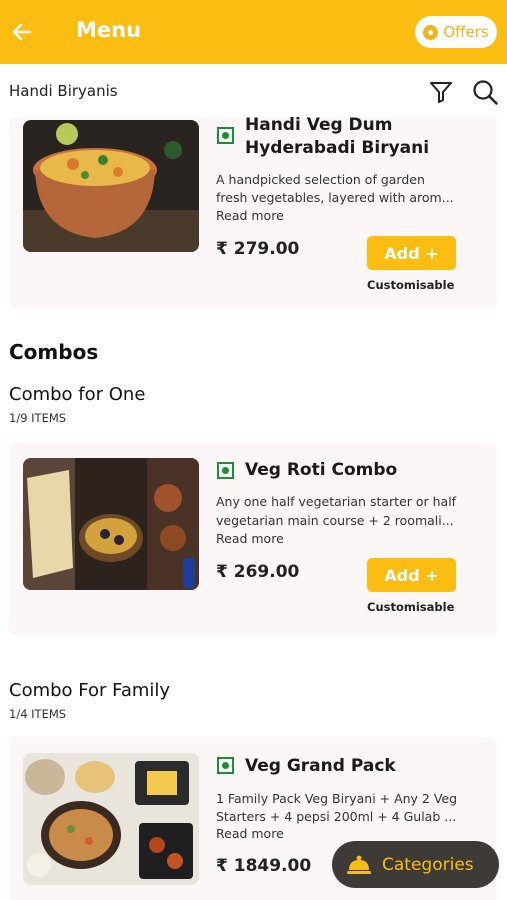 Image resolution: width=507 pixels, height=900 pixels. Describe the element at coordinates (258, 249) in the screenshot. I see `item-price: ₹ 279.00` at that location.